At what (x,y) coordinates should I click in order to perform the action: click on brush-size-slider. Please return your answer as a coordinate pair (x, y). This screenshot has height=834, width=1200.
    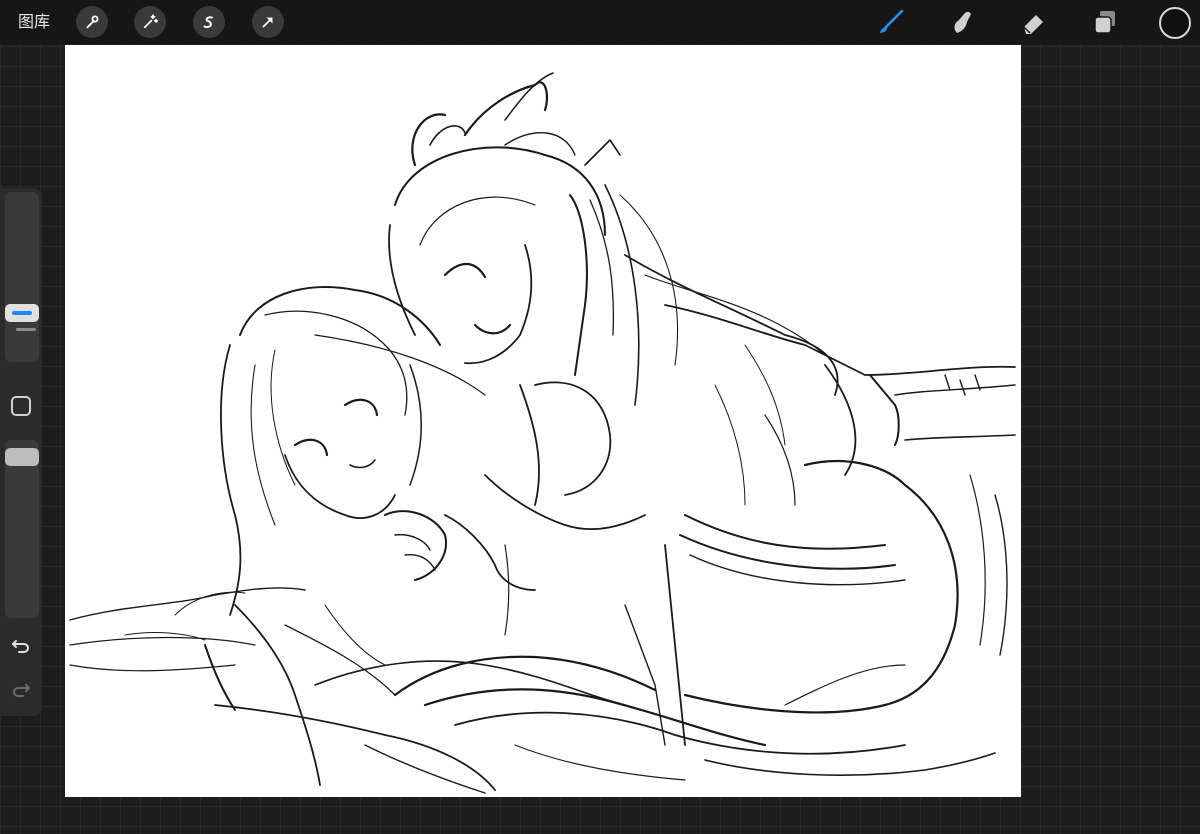
    Looking at the image, I should click on (22, 277).